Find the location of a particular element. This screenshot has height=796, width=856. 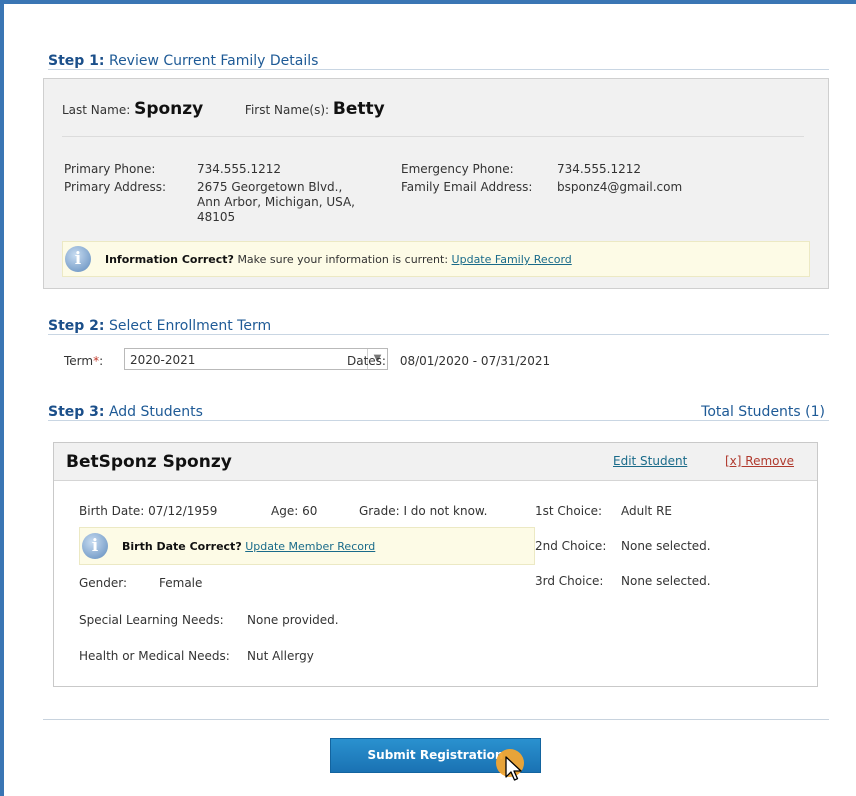

mouse-pointer-icon is located at coordinates (513, 768).